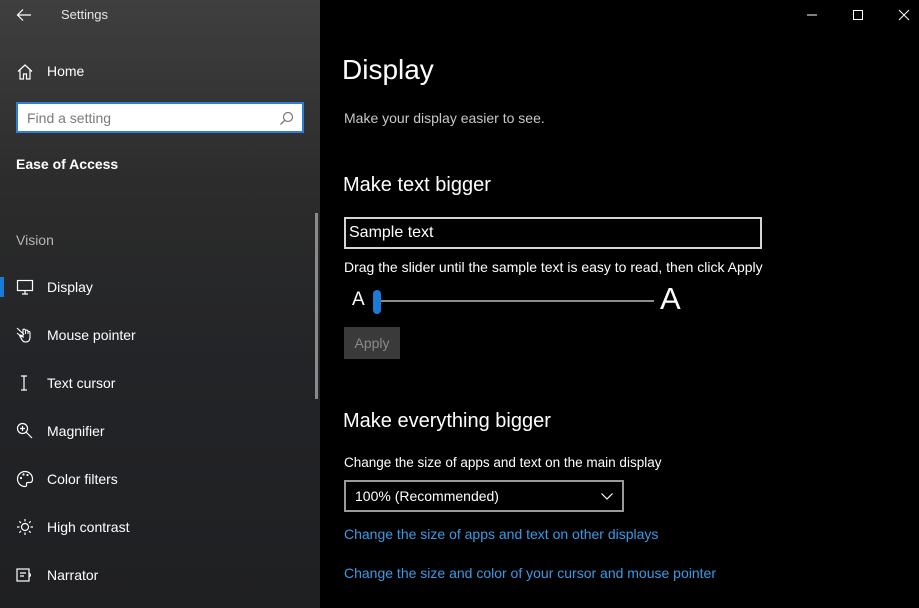 This screenshot has height=608, width=919. I want to click on slider-min-label: A, so click(358, 299).